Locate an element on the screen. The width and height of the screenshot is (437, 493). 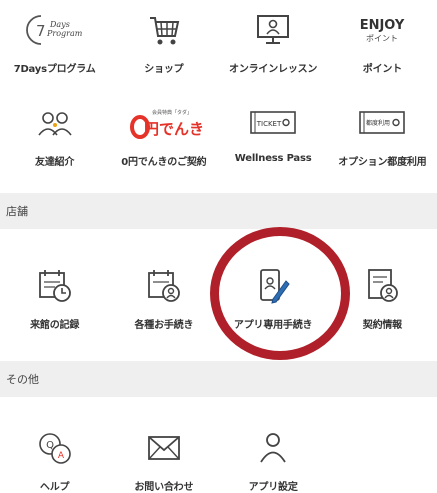
ticket-icon: TICKET is located at coordinates (273, 123).